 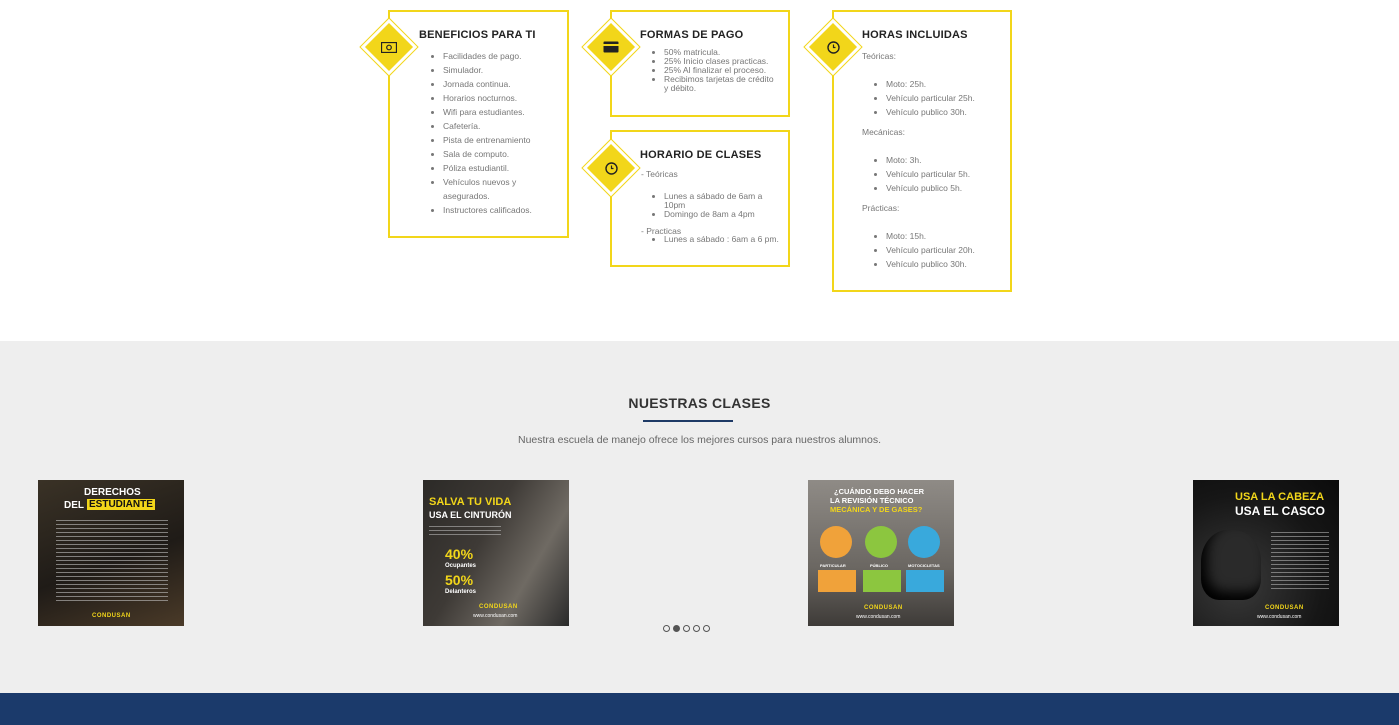 What do you see at coordinates (459, 554) in the screenshot?
I see `slide-stat: 40%` at bounding box center [459, 554].